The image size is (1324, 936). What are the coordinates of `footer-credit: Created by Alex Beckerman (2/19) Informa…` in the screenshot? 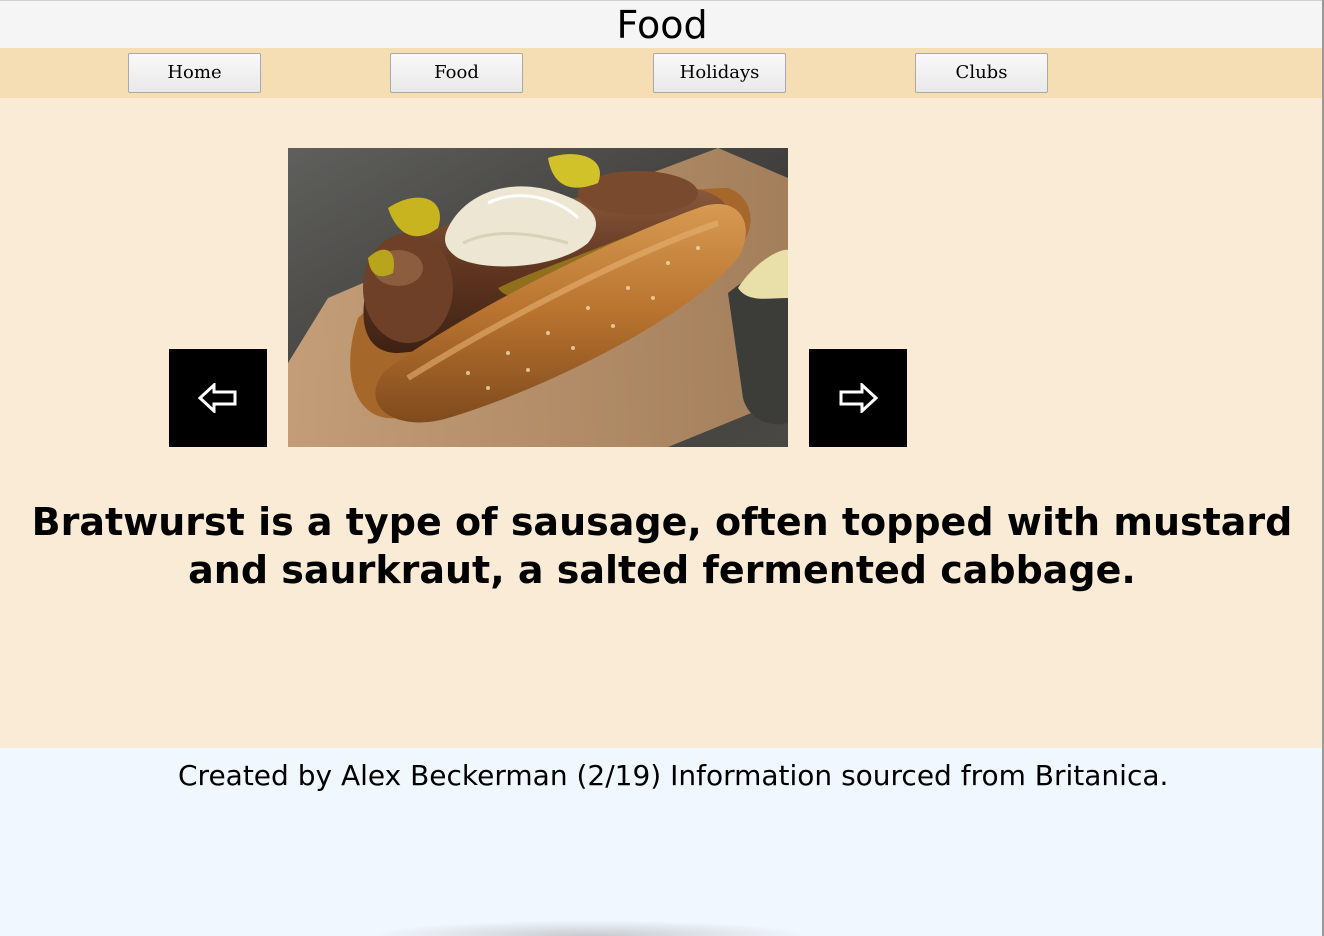 It's located at (673, 775).